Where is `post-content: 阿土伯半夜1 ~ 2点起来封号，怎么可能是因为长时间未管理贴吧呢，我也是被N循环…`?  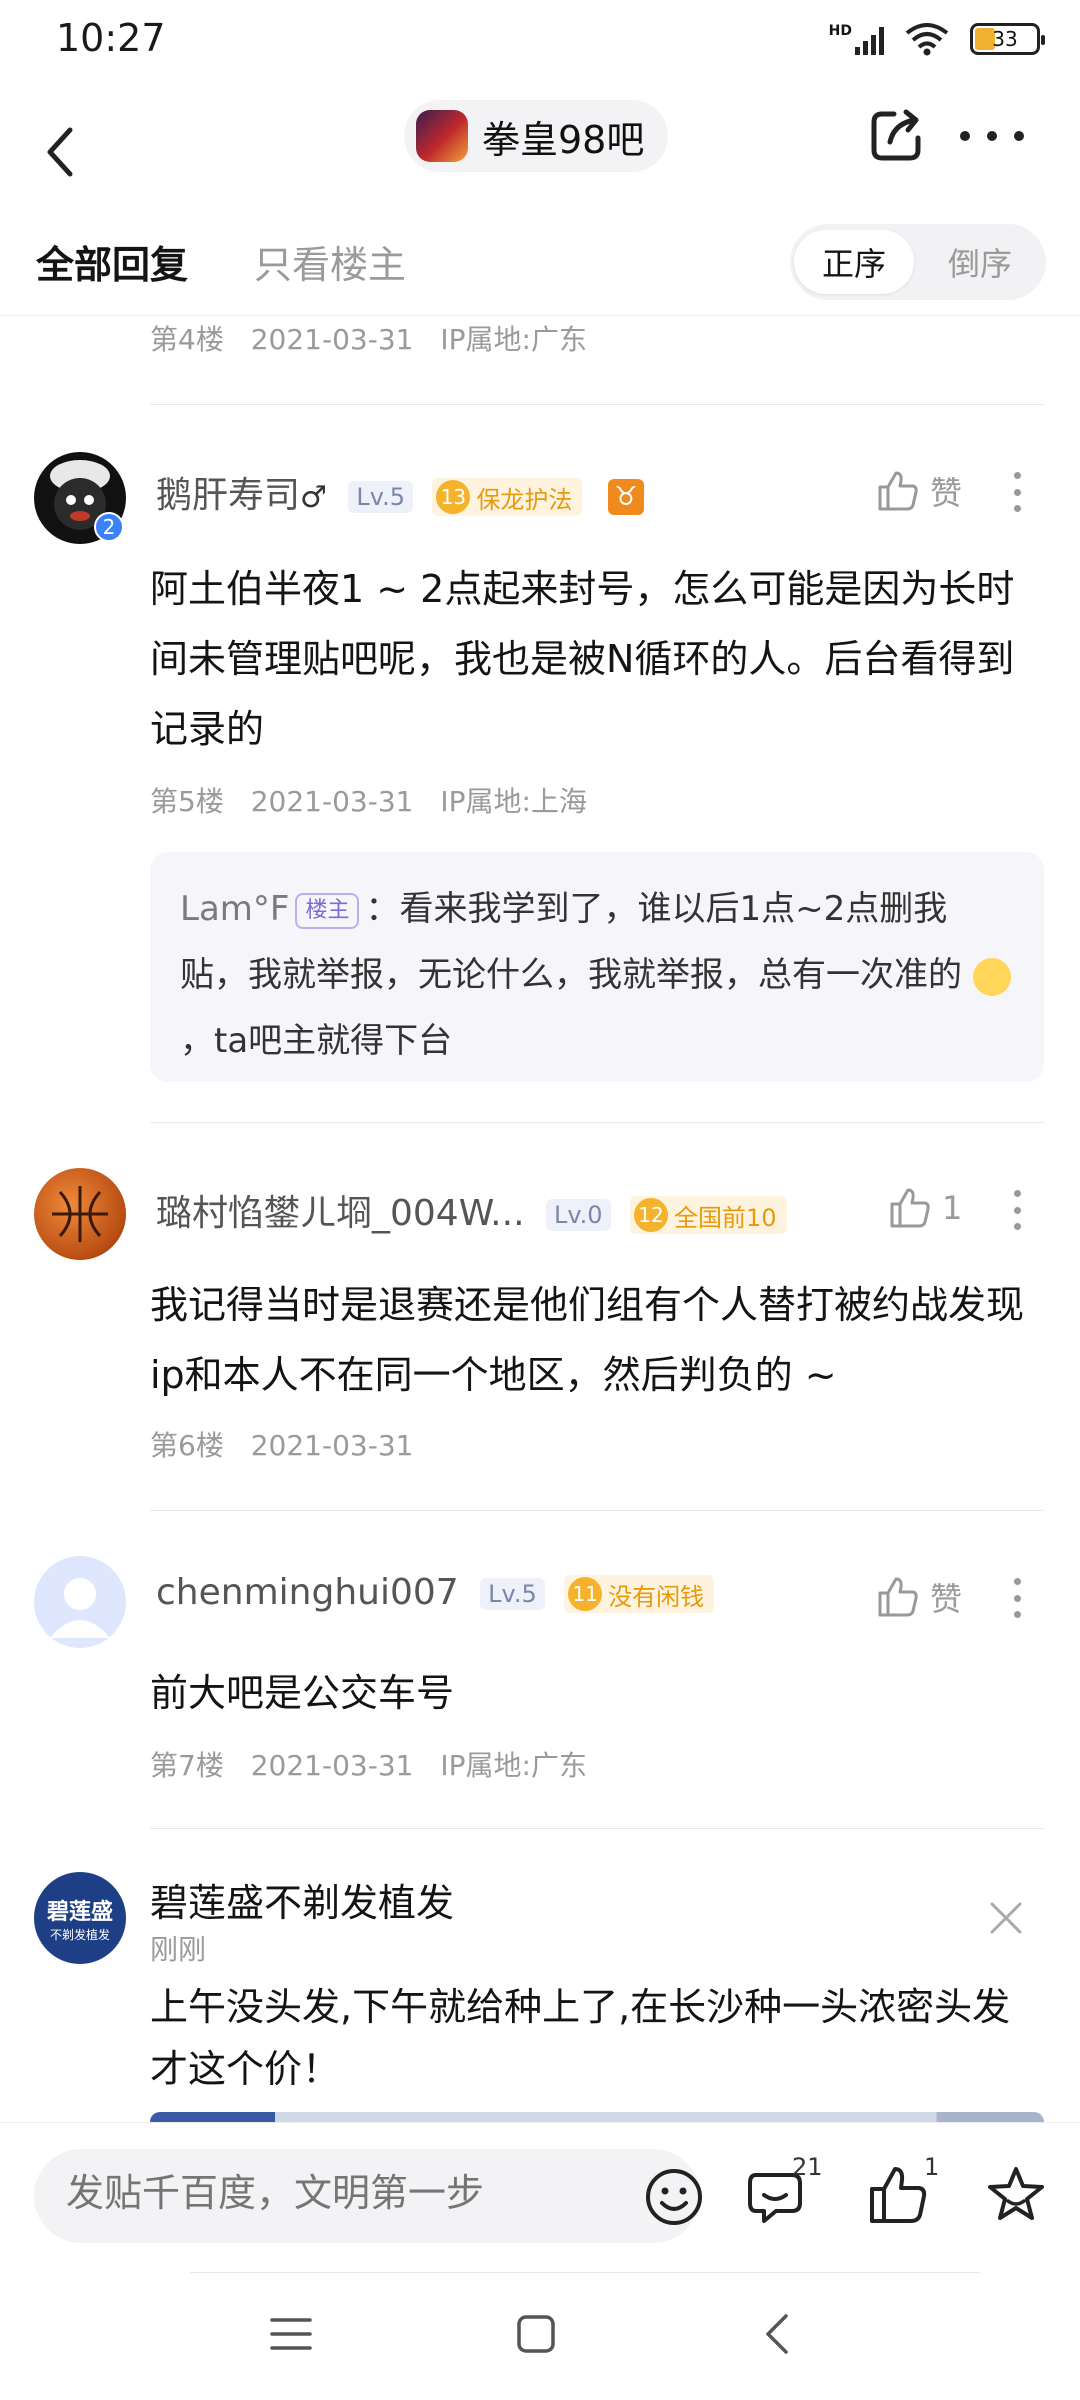 post-content: 阿土伯半夜1 ~ 2点起来封号，怎么可能是因为长时间未管理贴吧呢，我也是被N循环… is located at coordinates (582, 659).